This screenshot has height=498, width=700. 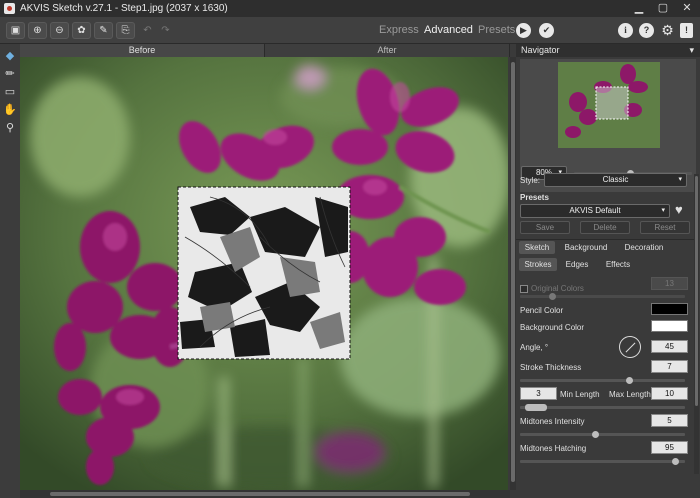 What do you see at coordinates (646, 30) in the screenshot?
I see `help-icon: ?` at bounding box center [646, 30].